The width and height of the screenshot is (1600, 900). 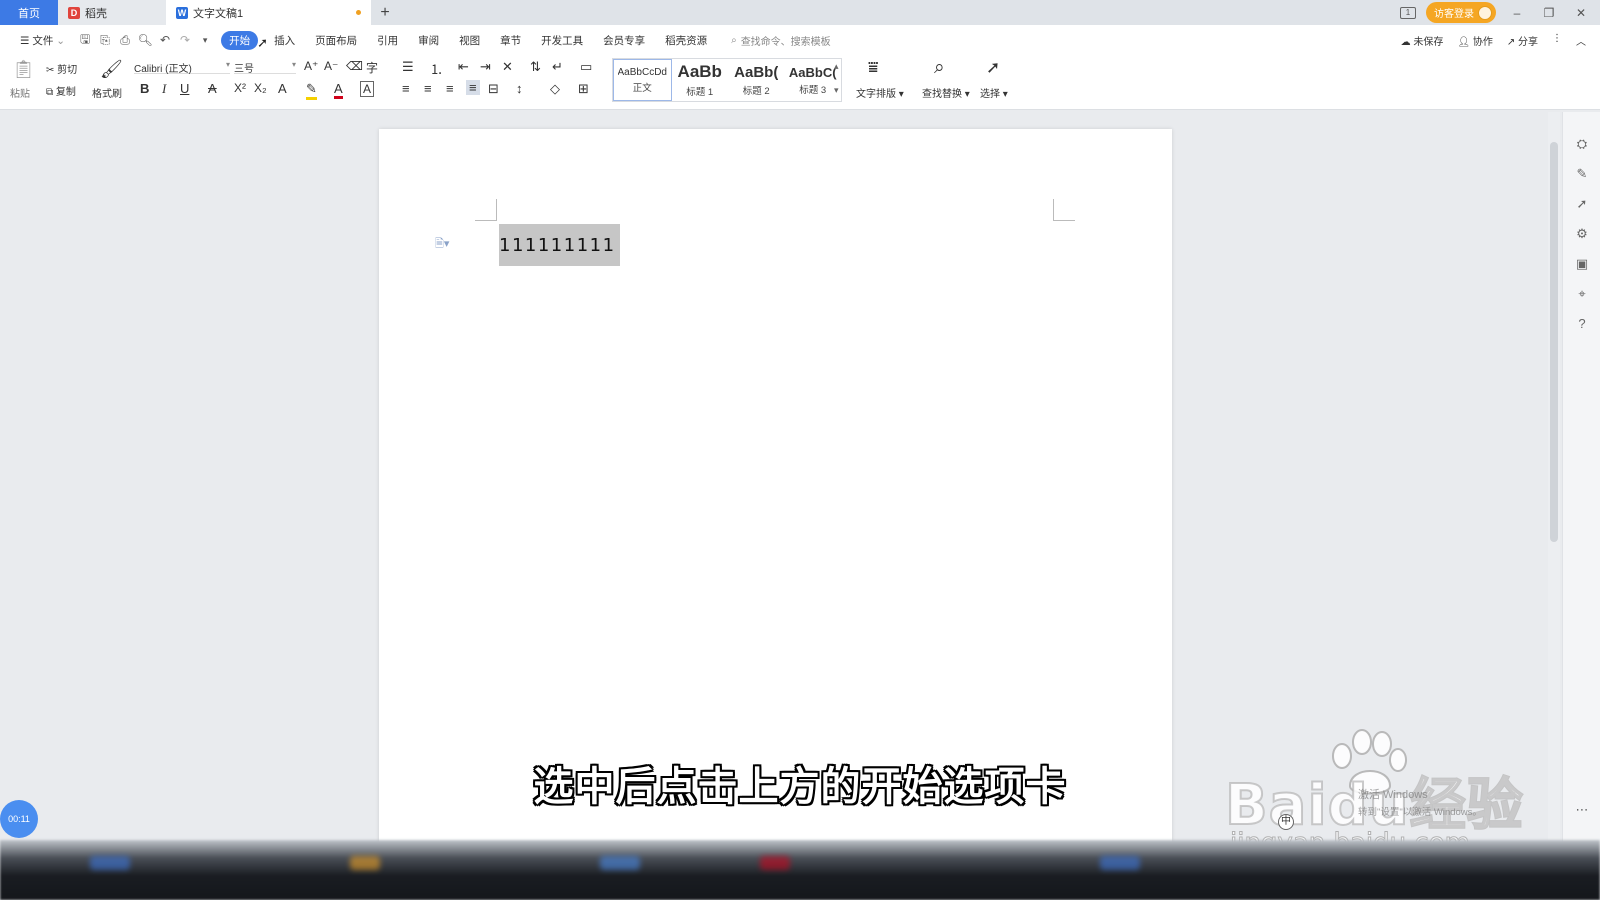 What do you see at coordinates (519, 88) in the screenshot?
I see `line-spacing-icon: ↕` at bounding box center [519, 88].